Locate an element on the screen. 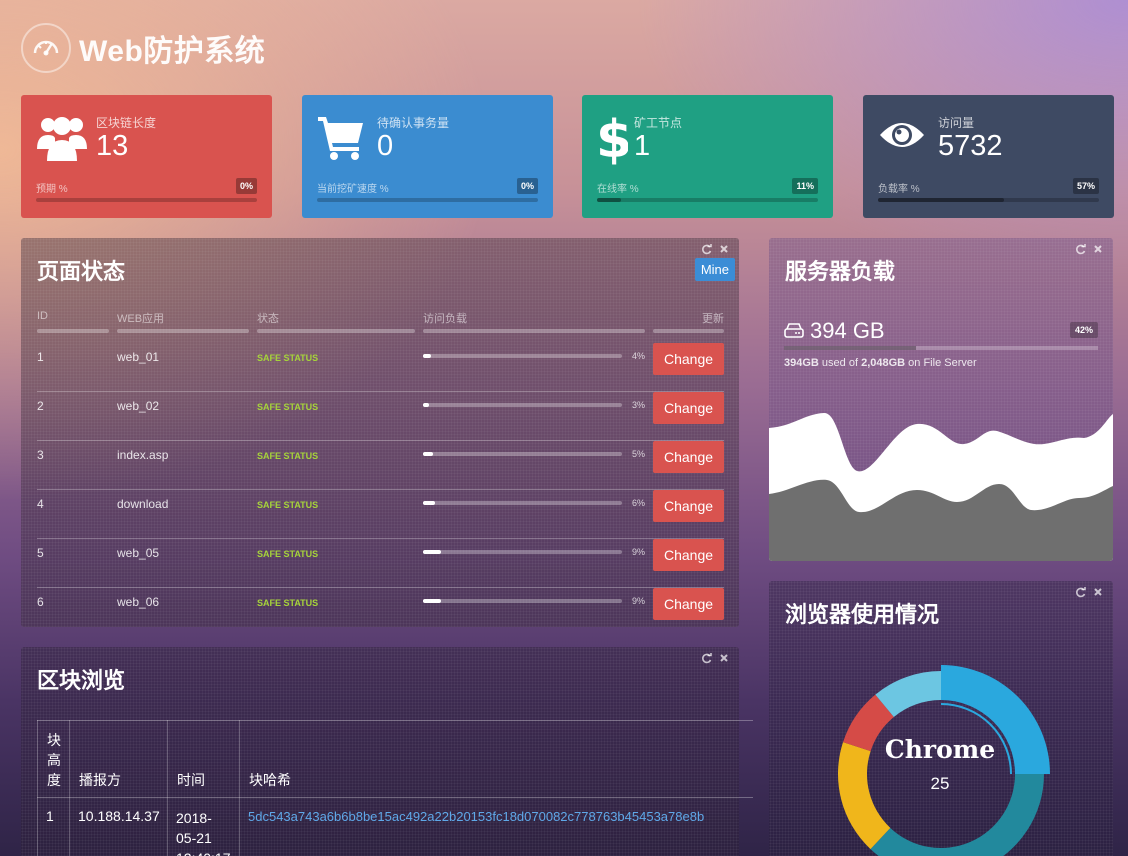 The image size is (1128, 856). donut-center-value: 25 is located at coordinates (940, 783).